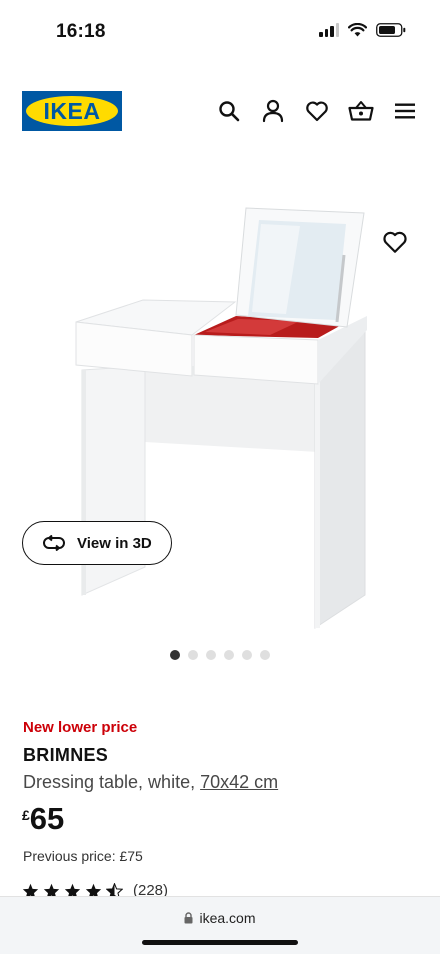 The height and width of the screenshot is (954, 440). What do you see at coordinates (273, 111) in the screenshot?
I see `account-icon` at bounding box center [273, 111].